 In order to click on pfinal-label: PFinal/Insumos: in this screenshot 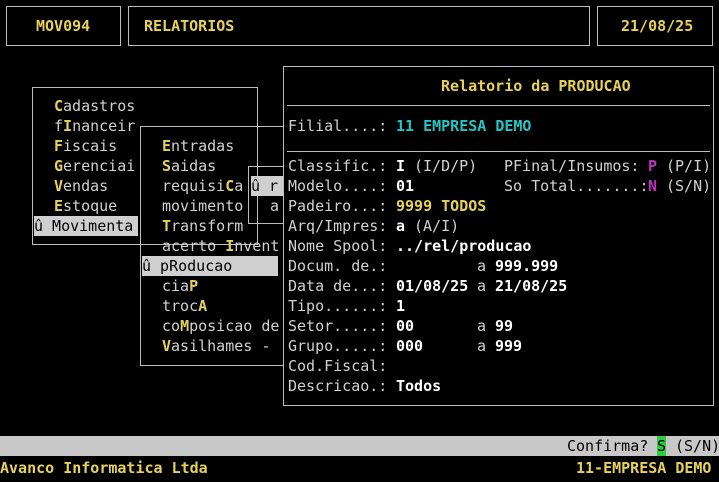, I will do `click(572, 166)`.